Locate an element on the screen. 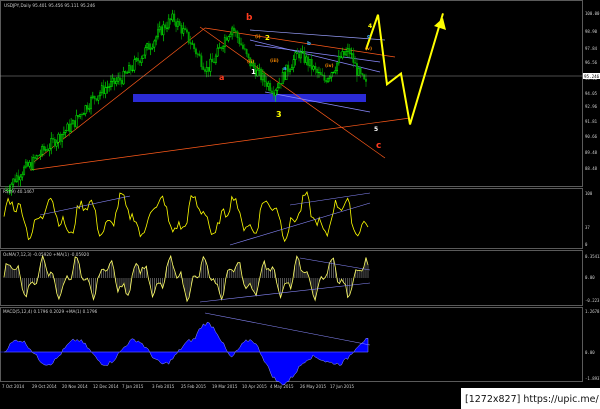 This screenshot has width=600, height=409. rsi-trend-line is located at coordinates (330, 199).